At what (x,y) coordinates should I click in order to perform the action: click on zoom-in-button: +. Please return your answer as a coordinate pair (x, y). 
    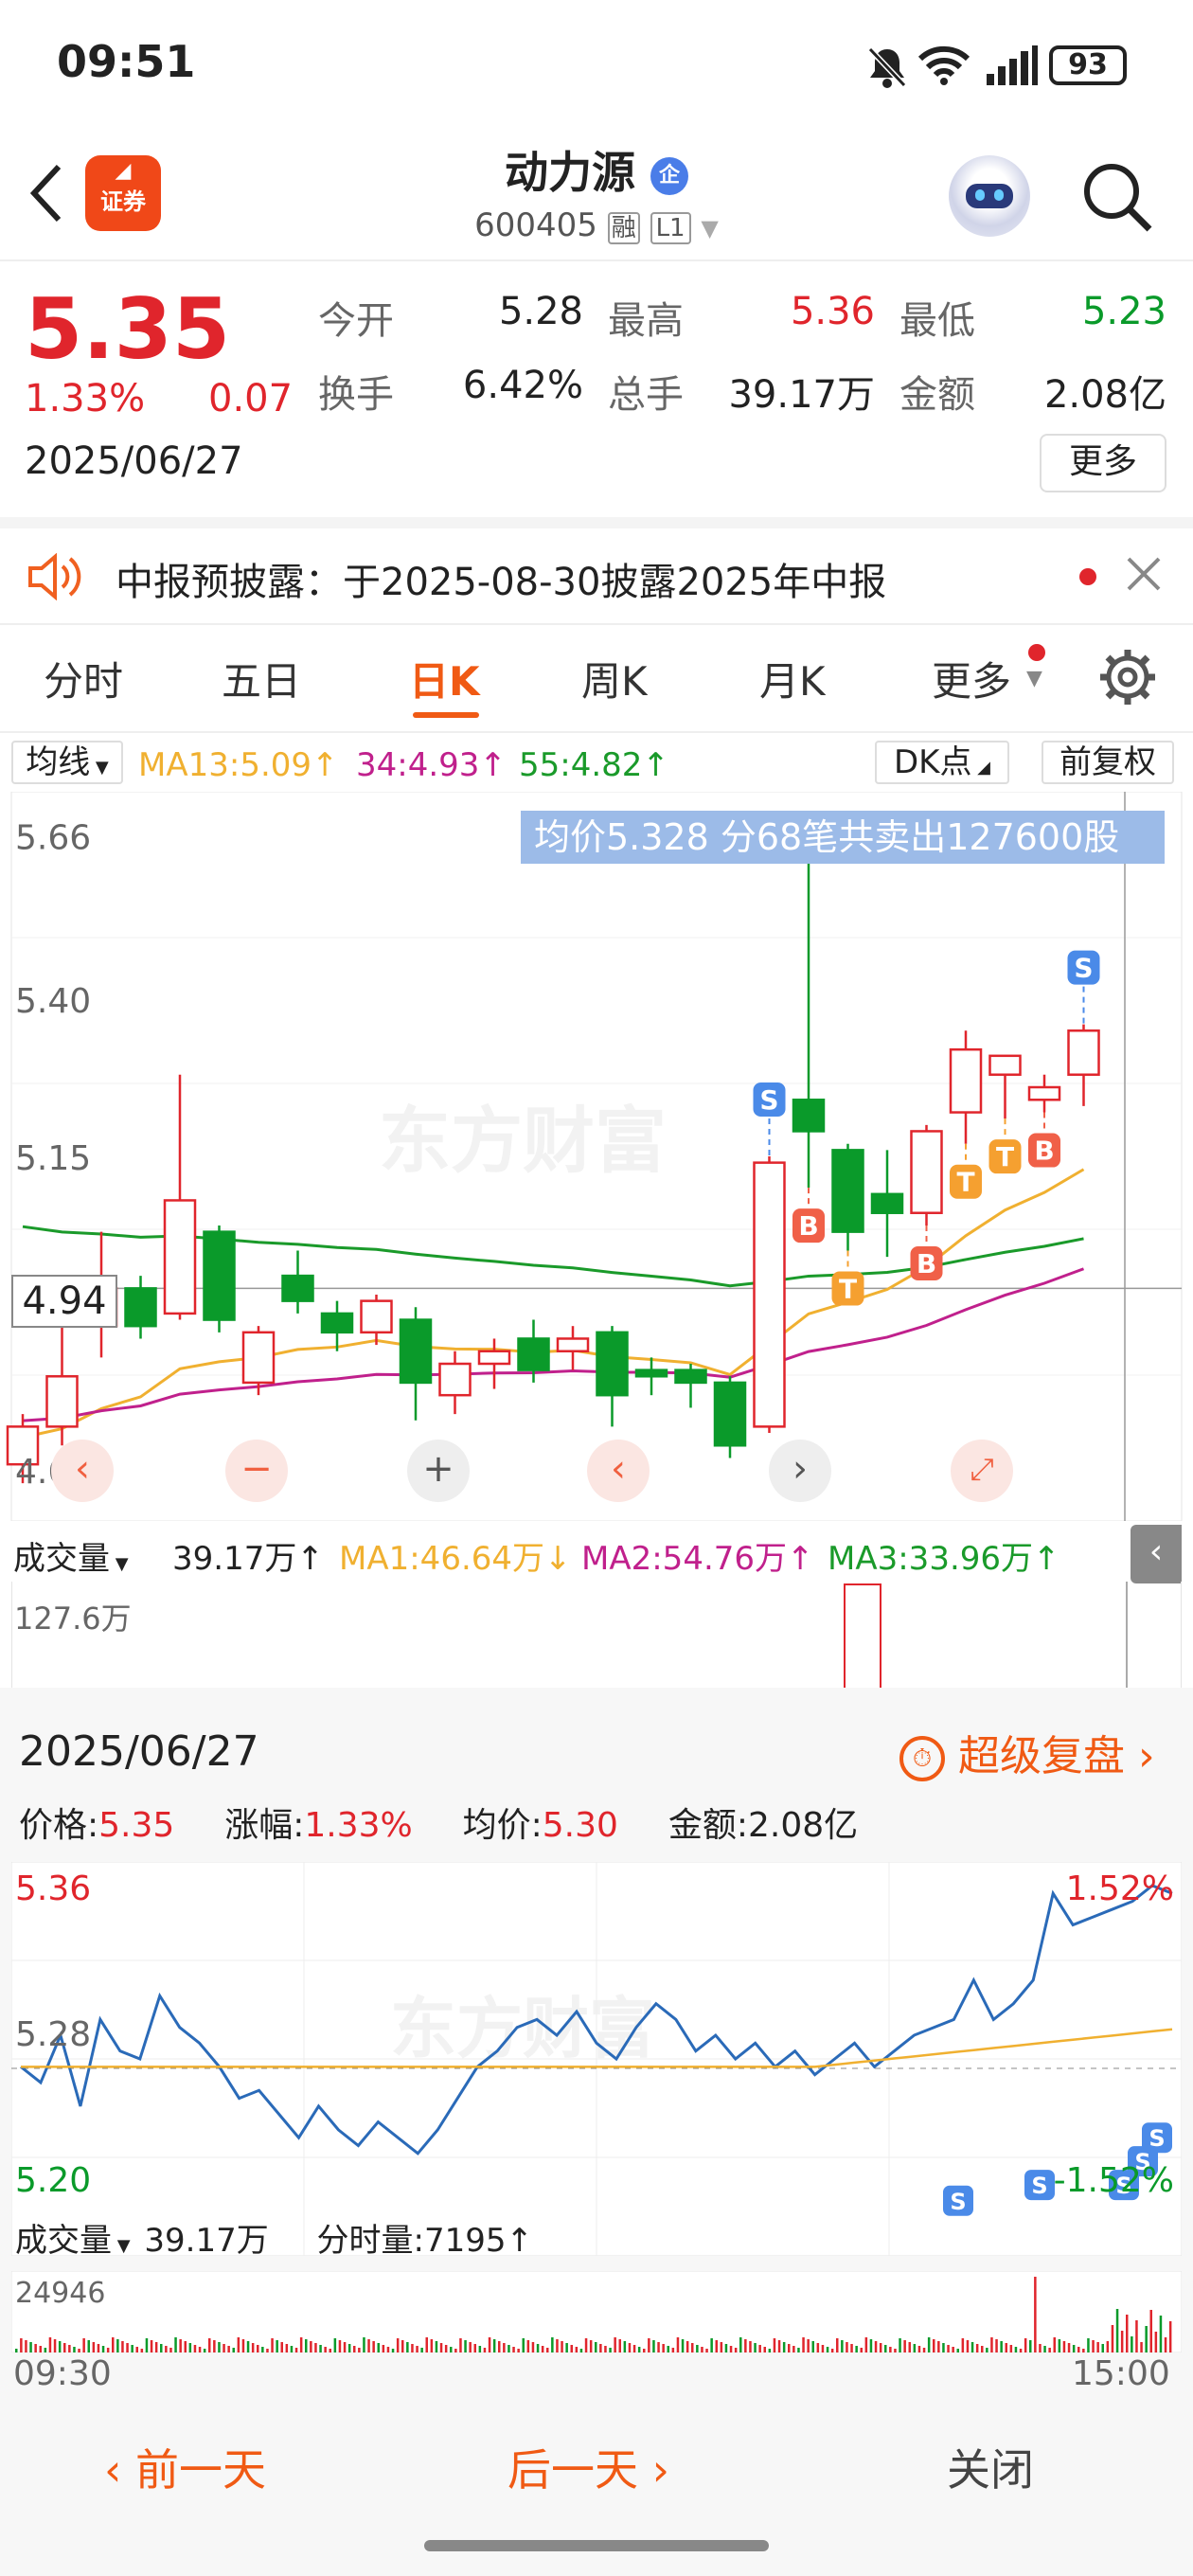
    Looking at the image, I should click on (438, 1471).